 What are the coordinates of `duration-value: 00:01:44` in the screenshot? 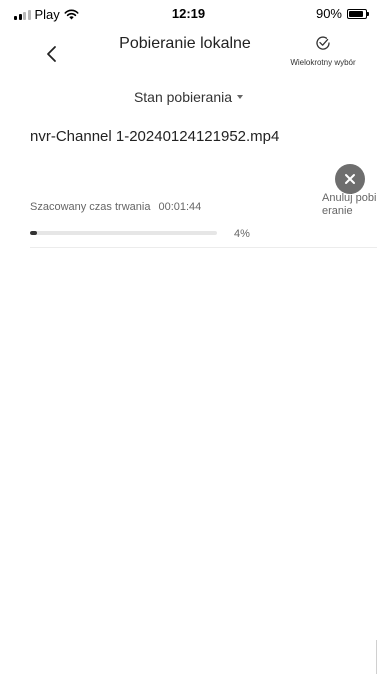 It's located at (180, 207).